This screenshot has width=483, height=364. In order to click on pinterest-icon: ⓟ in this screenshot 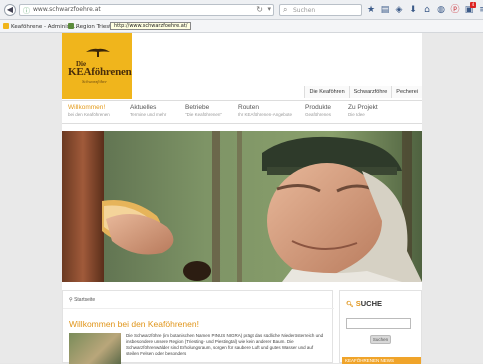, I will do `click(455, 10)`.